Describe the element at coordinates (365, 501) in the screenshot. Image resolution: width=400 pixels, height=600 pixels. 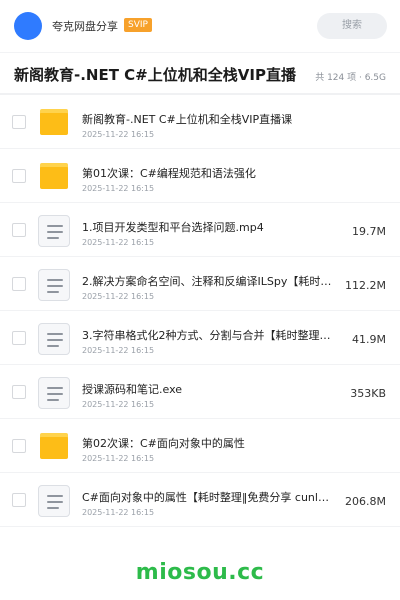
I see `item-size: 206.8M` at that location.